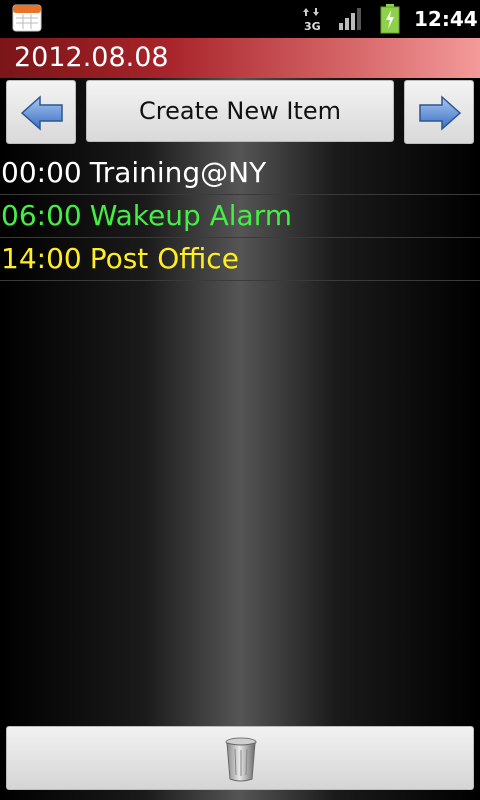  I want to click on item-title: Wakeup Alarm, so click(191, 215).